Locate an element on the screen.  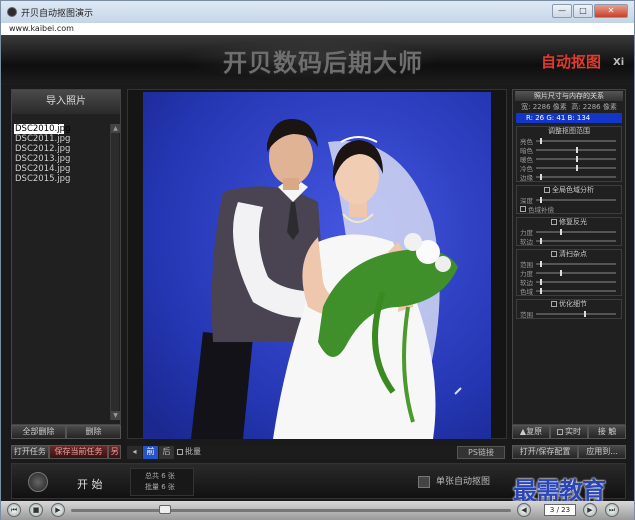
prev-page-icon: ◀ is located at coordinates (524, 510).